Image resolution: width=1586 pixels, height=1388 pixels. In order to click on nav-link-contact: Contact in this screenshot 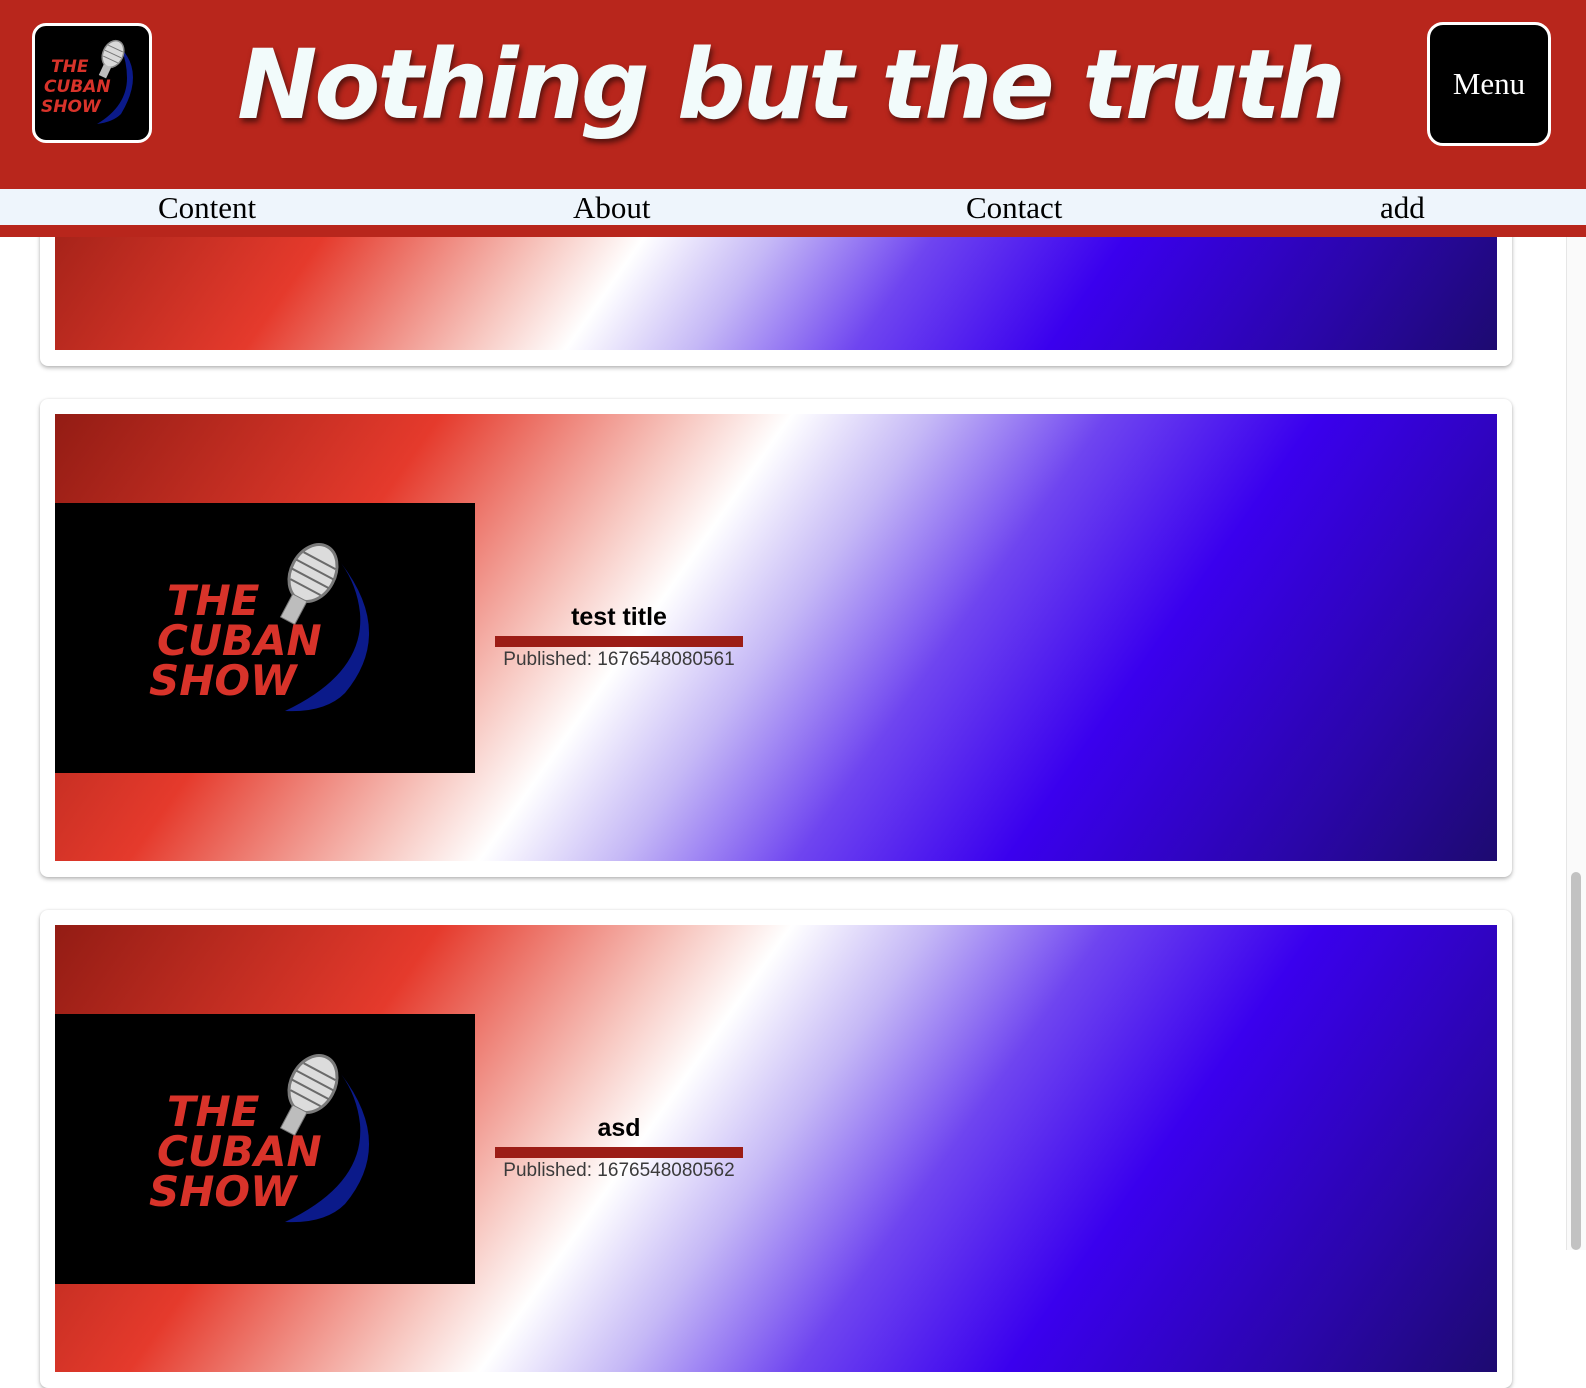, I will do `click(1014, 207)`.